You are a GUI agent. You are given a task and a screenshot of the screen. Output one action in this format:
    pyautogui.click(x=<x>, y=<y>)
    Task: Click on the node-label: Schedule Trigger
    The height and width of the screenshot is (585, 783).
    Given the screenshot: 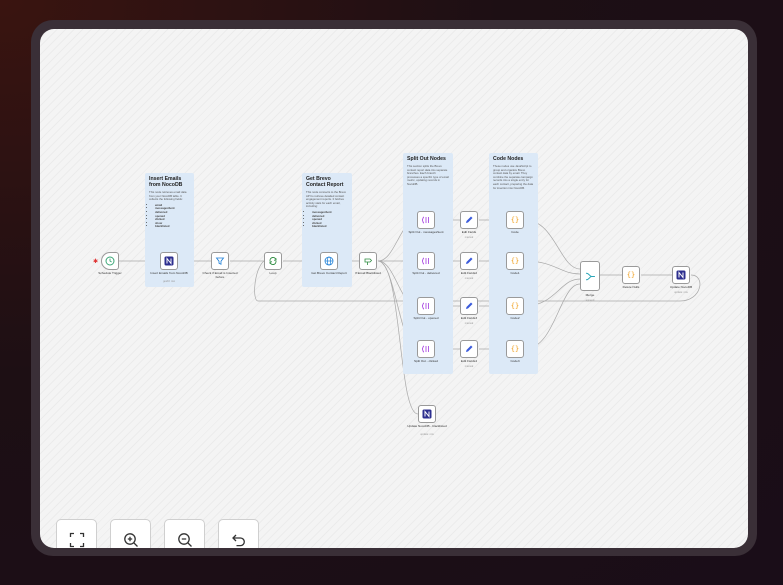 What is the action you would take?
    pyautogui.click(x=110, y=273)
    